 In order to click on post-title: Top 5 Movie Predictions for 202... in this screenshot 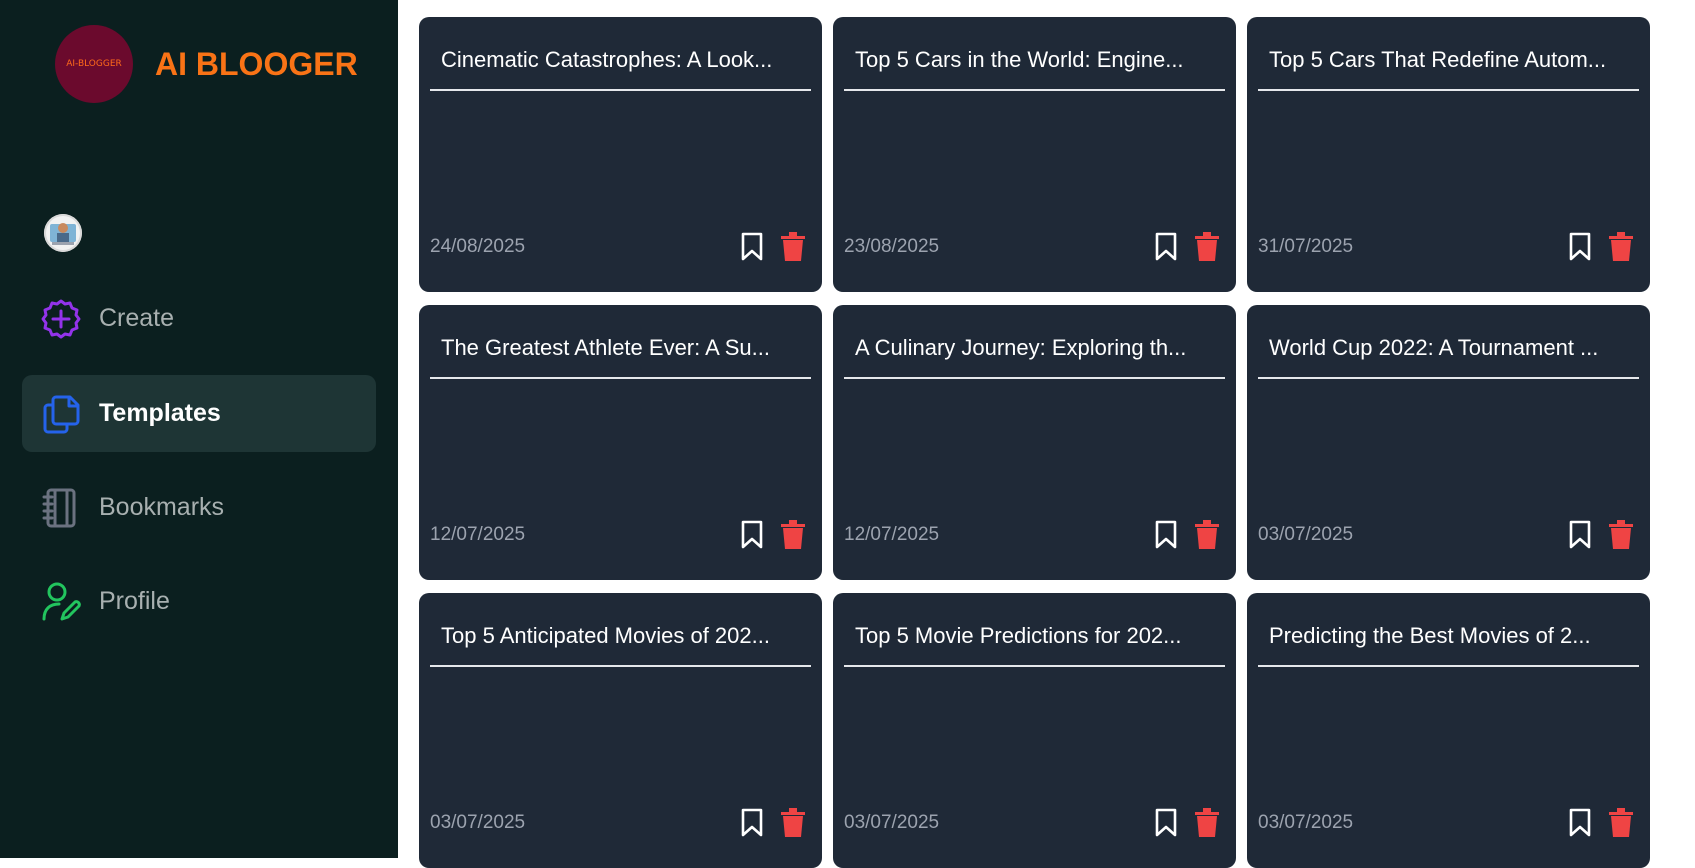, I will do `click(1018, 635)`.